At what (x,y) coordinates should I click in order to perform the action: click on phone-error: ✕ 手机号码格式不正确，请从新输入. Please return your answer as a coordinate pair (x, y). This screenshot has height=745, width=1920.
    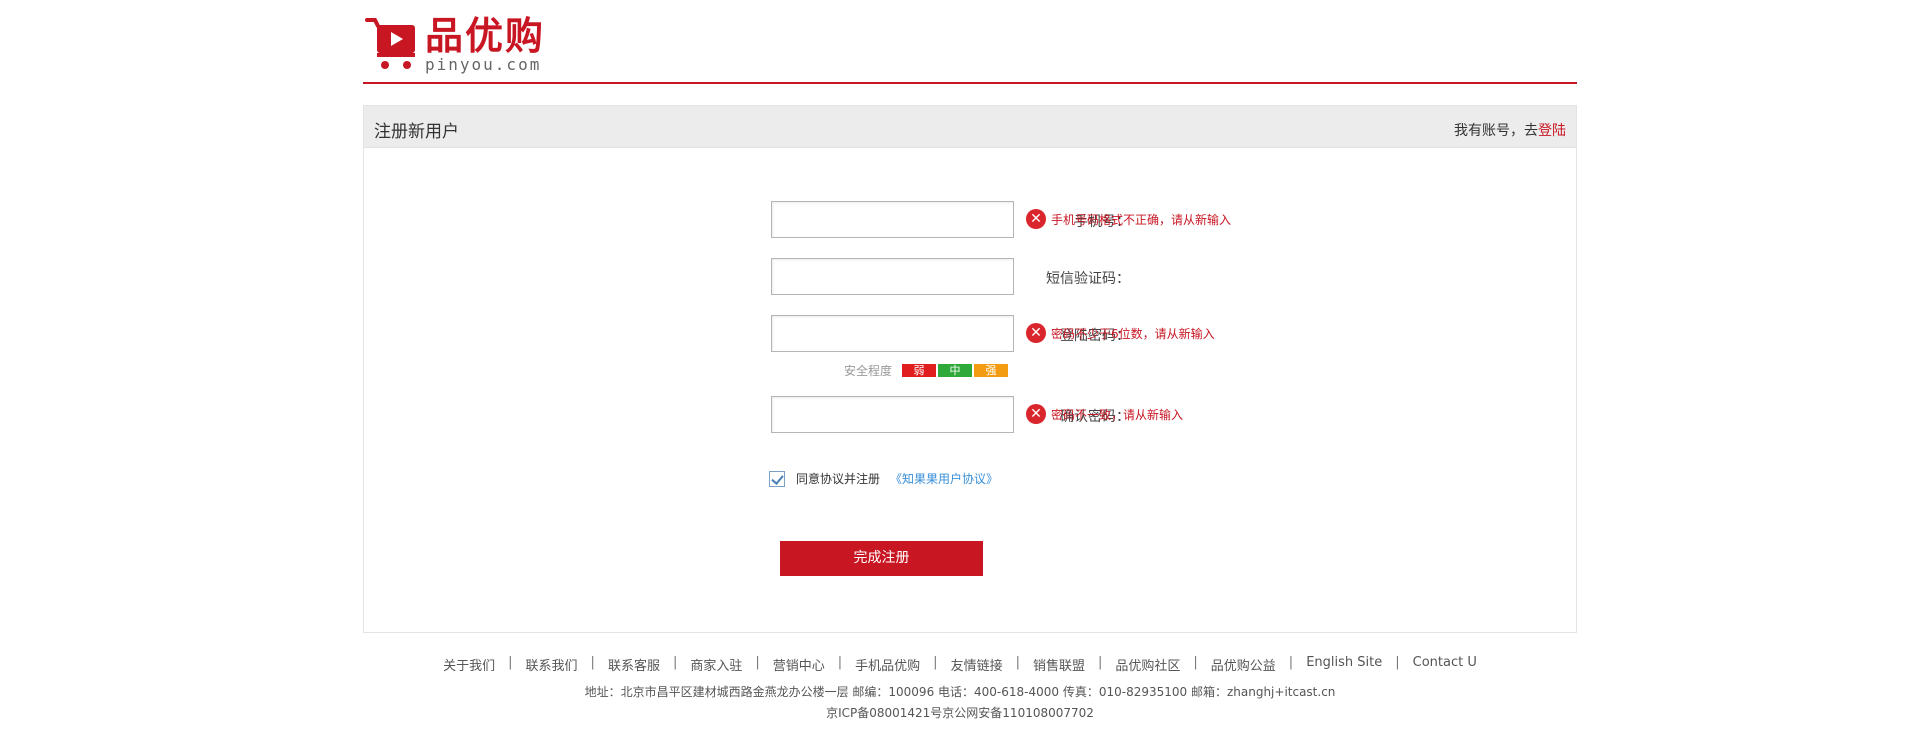
    Looking at the image, I should click on (1128, 219).